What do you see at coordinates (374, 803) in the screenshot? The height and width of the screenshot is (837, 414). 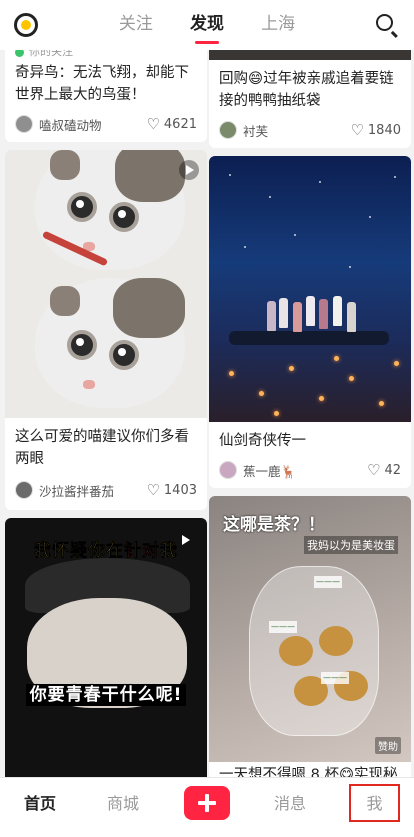 I see `nav-me: 我` at bounding box center [374, 803].